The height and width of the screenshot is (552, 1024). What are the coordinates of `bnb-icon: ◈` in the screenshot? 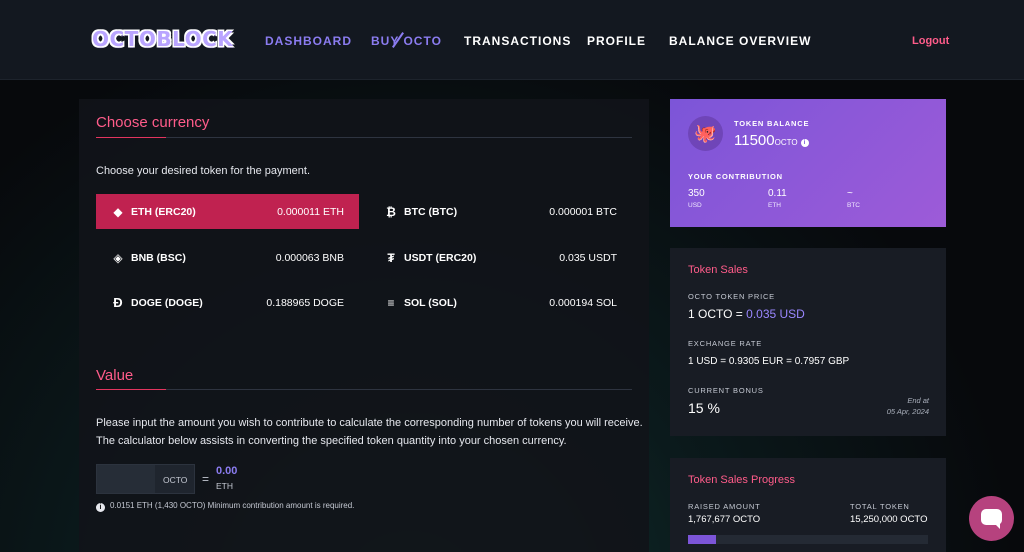 It's located at (118, 258).